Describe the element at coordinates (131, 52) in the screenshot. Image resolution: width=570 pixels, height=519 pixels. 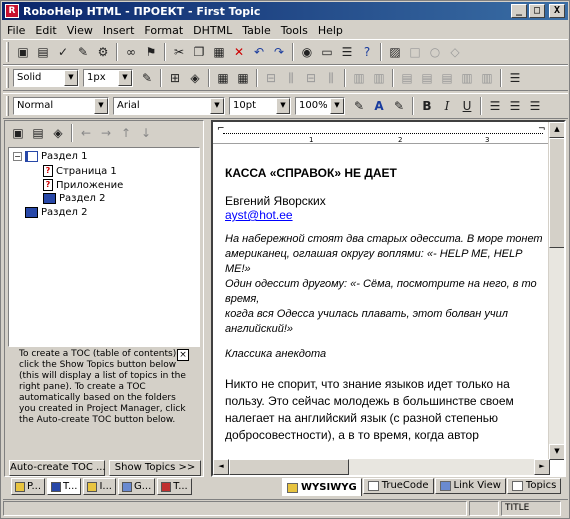
I see `link-icon: ∞` at that location.